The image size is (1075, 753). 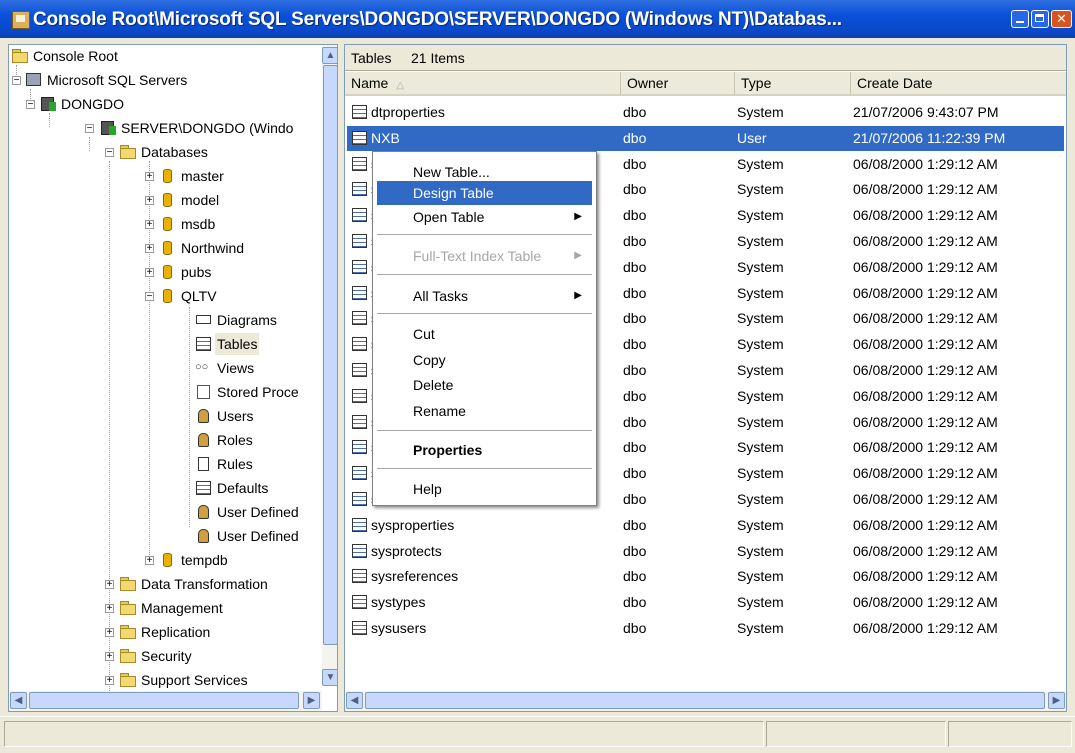 What do you see at coordinates (329, 55) in the screenshot?
I see `scroll-up-button: ▲` at bounding box center [329, 55].